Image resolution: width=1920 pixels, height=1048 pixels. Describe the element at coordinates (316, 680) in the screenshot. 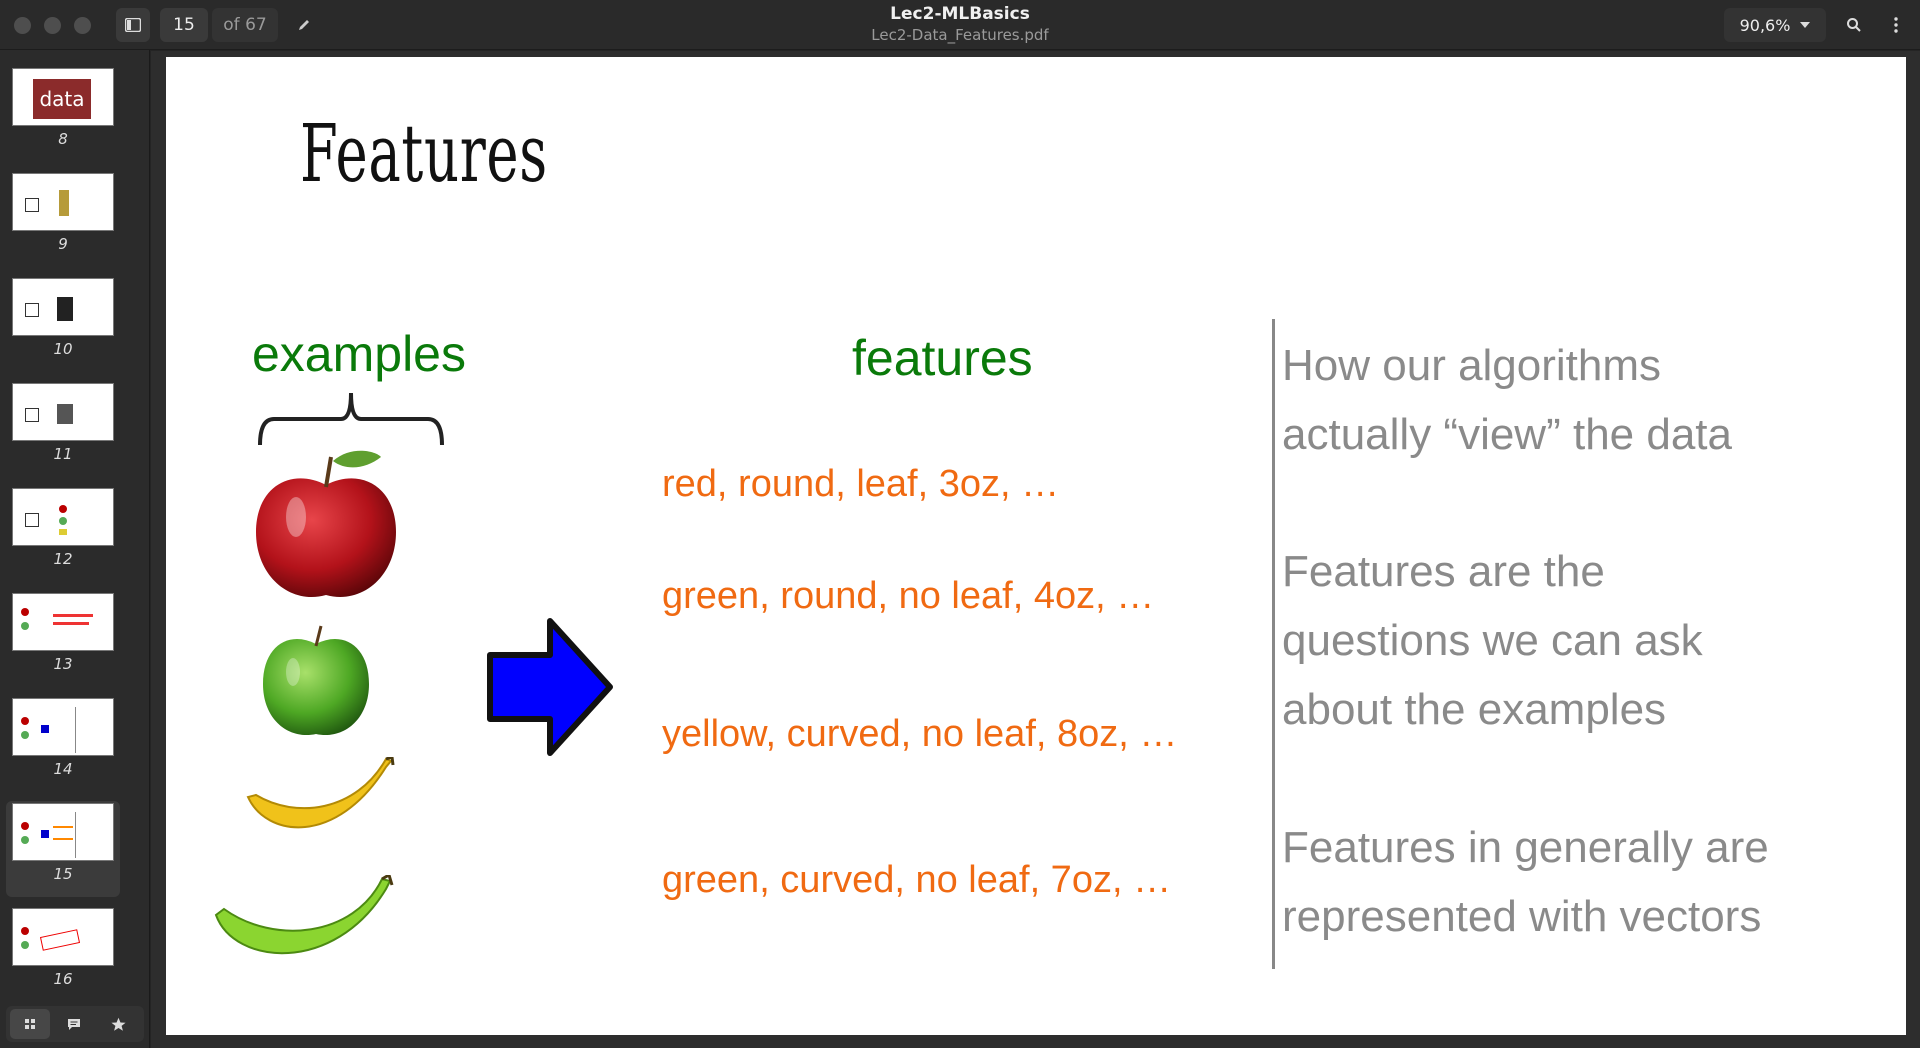

I see `green-apple-image` at that location.